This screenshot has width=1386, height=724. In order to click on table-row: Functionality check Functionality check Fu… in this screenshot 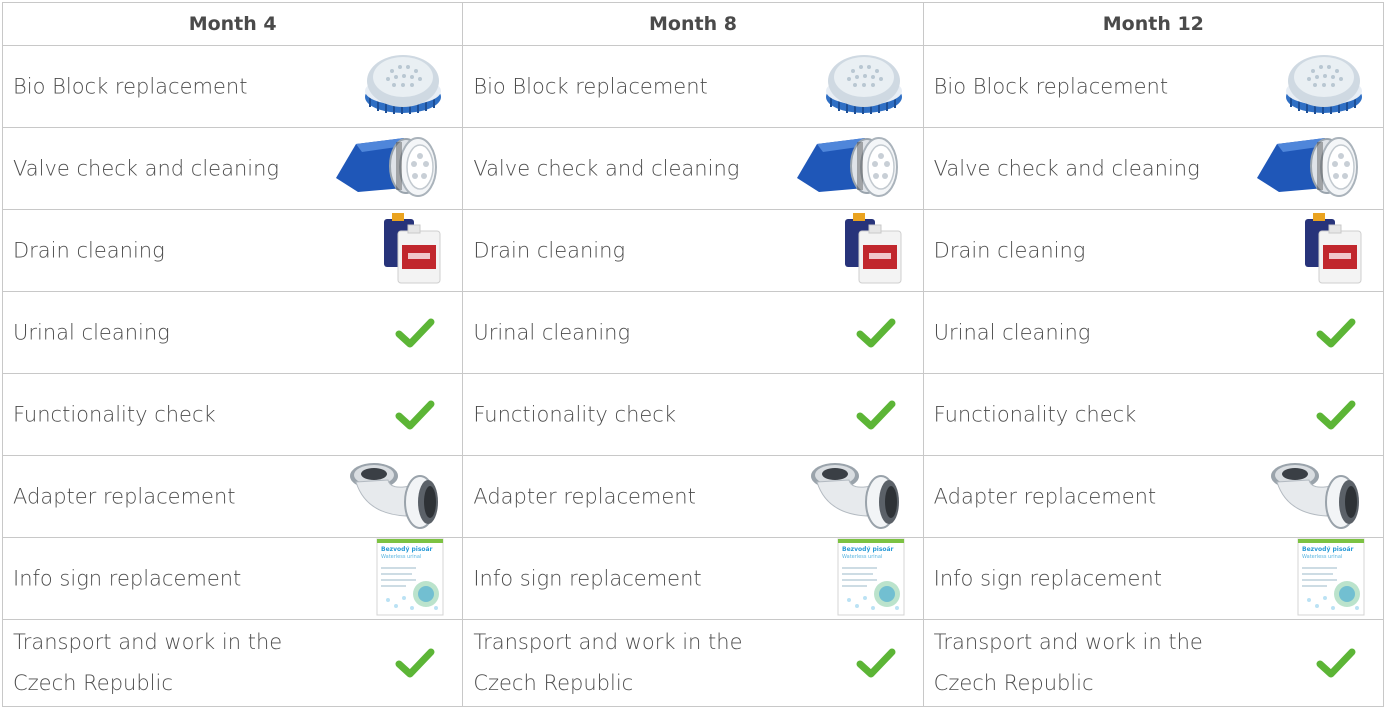, I will do `click(693, 414)`.